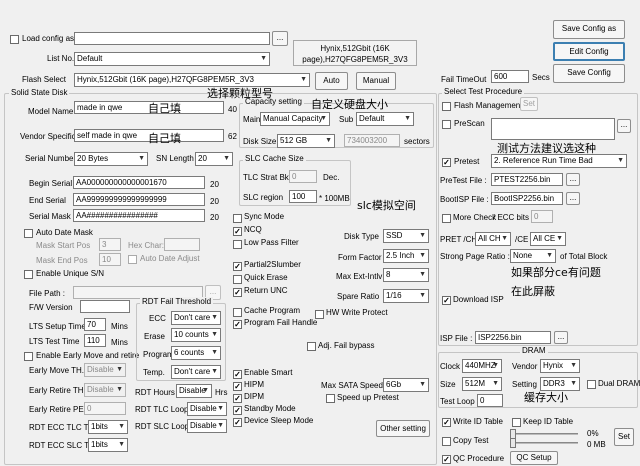  I want to click on isp-file-input: ISP2256.bin, so click(513, 337).